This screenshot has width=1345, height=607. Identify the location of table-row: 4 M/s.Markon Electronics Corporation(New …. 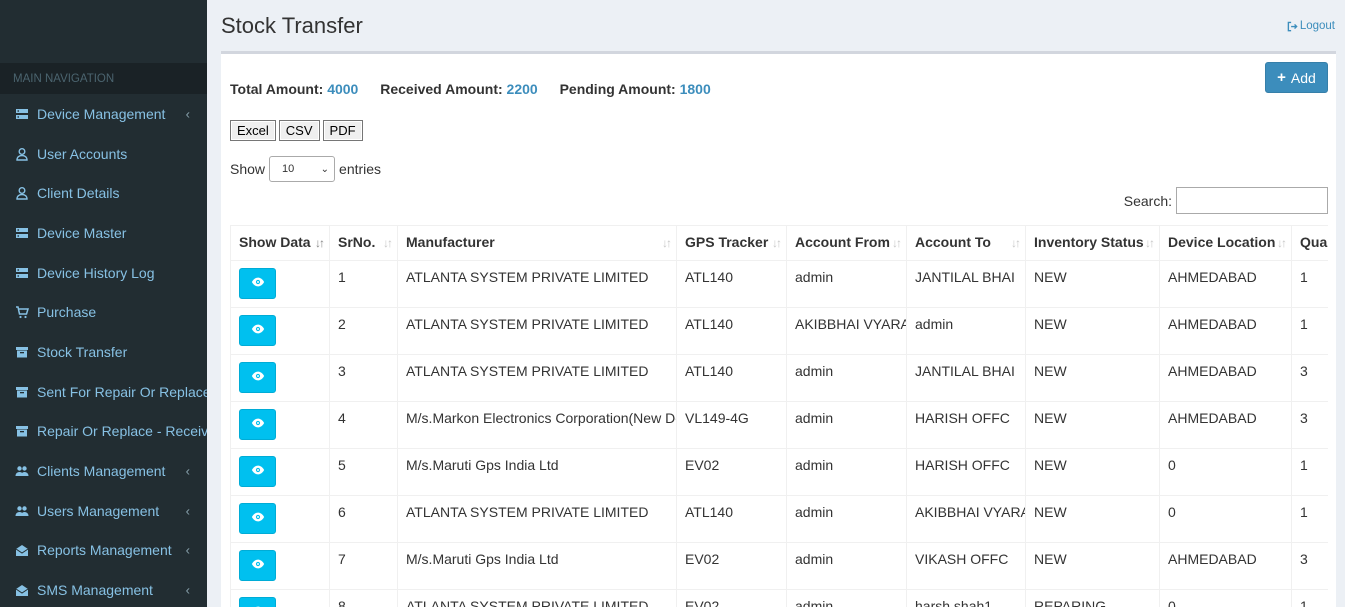
(779, 425).